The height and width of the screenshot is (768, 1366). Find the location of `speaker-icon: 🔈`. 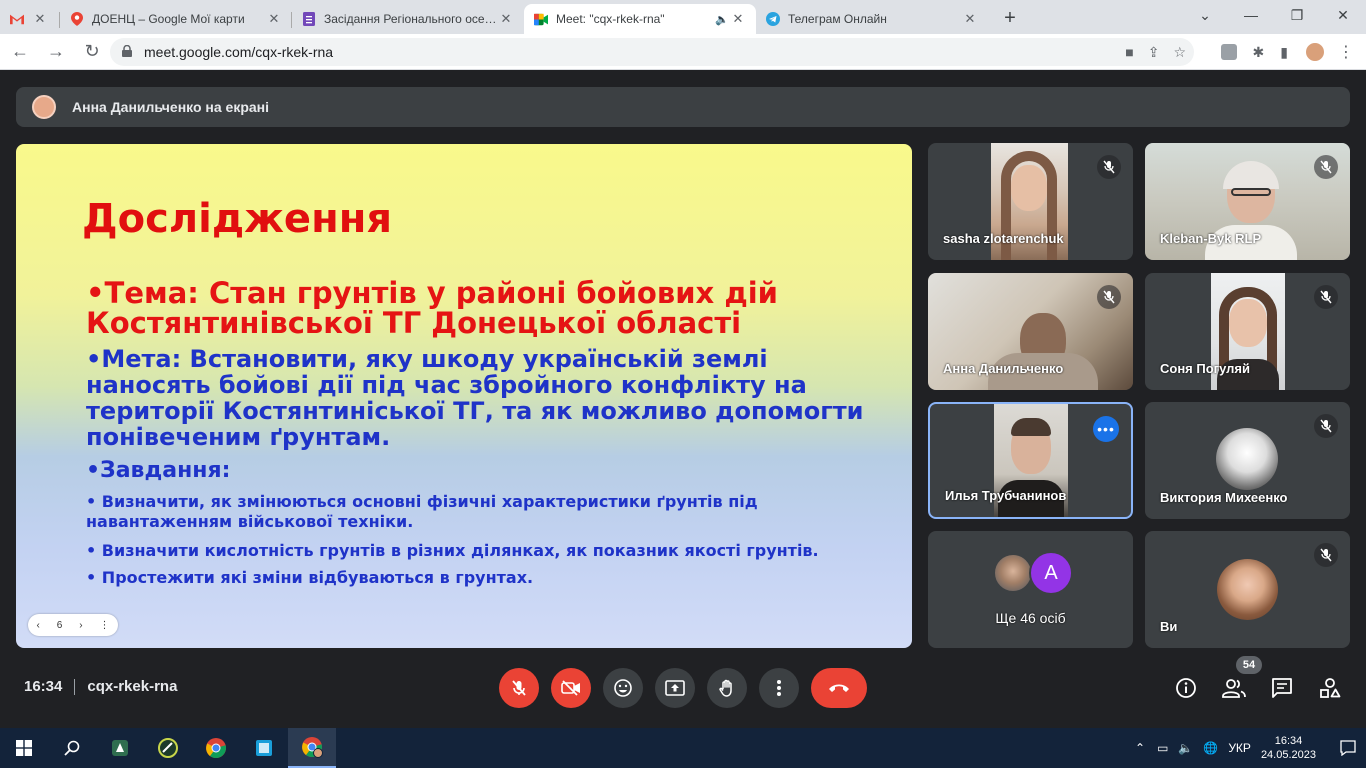

speaker-icon: 🔈 is located at coordinates (722, 19).